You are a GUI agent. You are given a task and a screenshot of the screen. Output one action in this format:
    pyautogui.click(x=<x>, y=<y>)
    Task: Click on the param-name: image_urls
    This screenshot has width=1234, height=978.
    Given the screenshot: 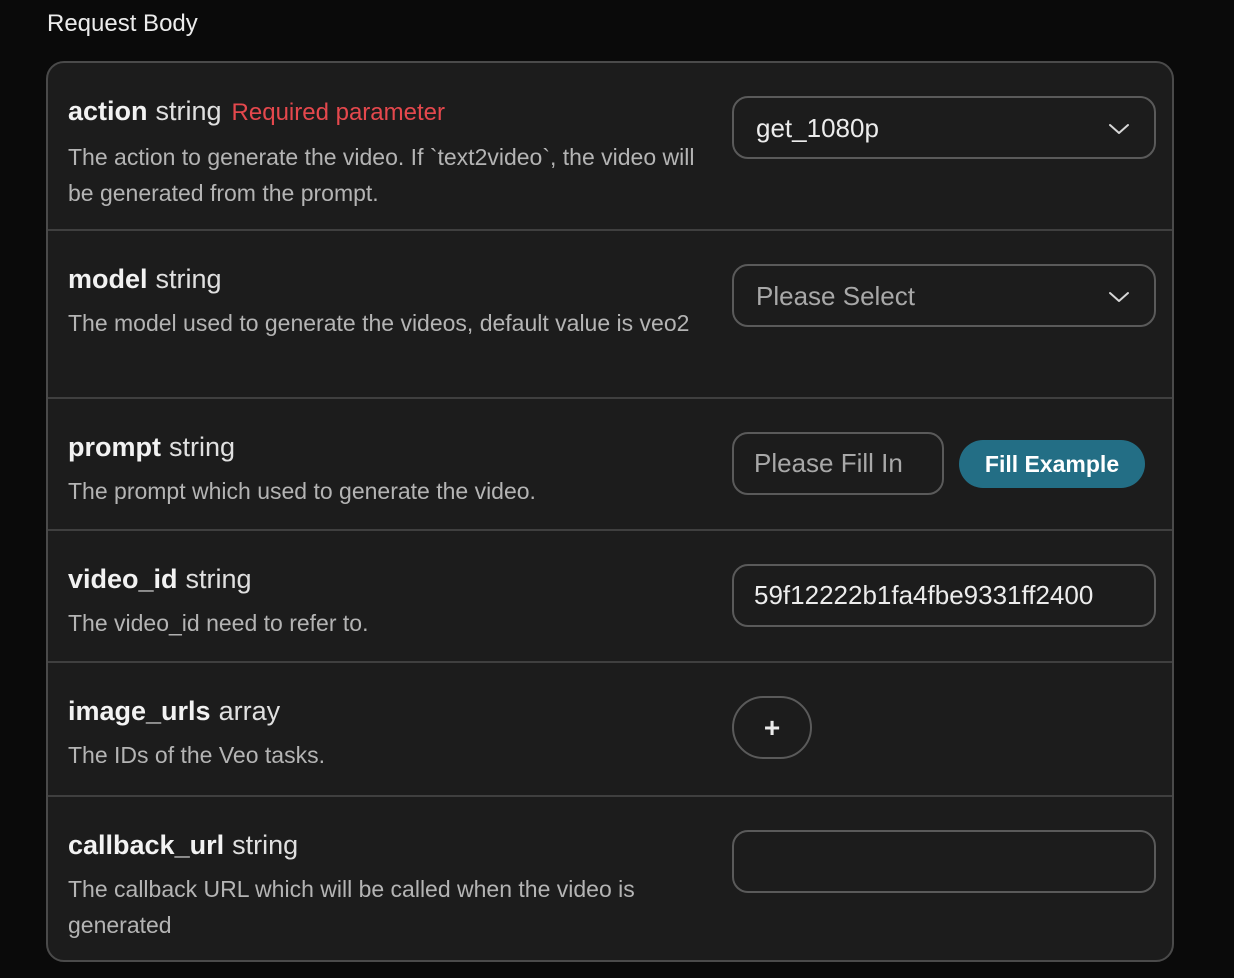 What is the action you would take?
    pyautogui.click(x=139, y=711)
    